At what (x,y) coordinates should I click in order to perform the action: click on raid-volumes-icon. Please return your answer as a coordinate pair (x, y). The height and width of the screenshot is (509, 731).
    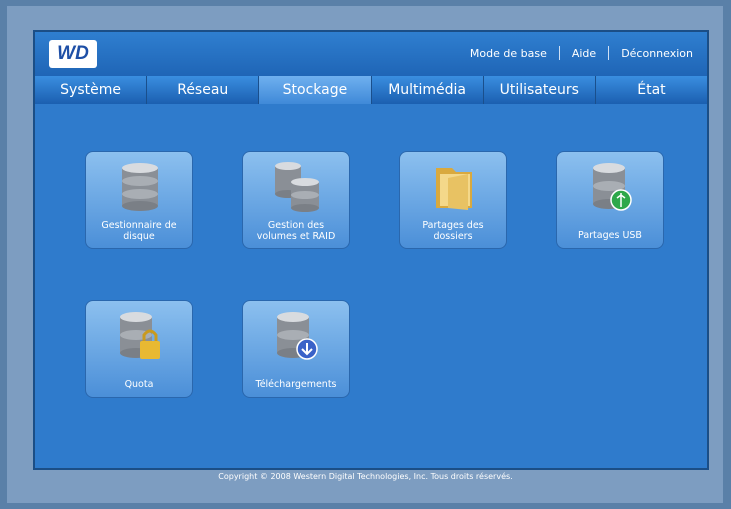
    Looking at the image, I should click on (297, 187).